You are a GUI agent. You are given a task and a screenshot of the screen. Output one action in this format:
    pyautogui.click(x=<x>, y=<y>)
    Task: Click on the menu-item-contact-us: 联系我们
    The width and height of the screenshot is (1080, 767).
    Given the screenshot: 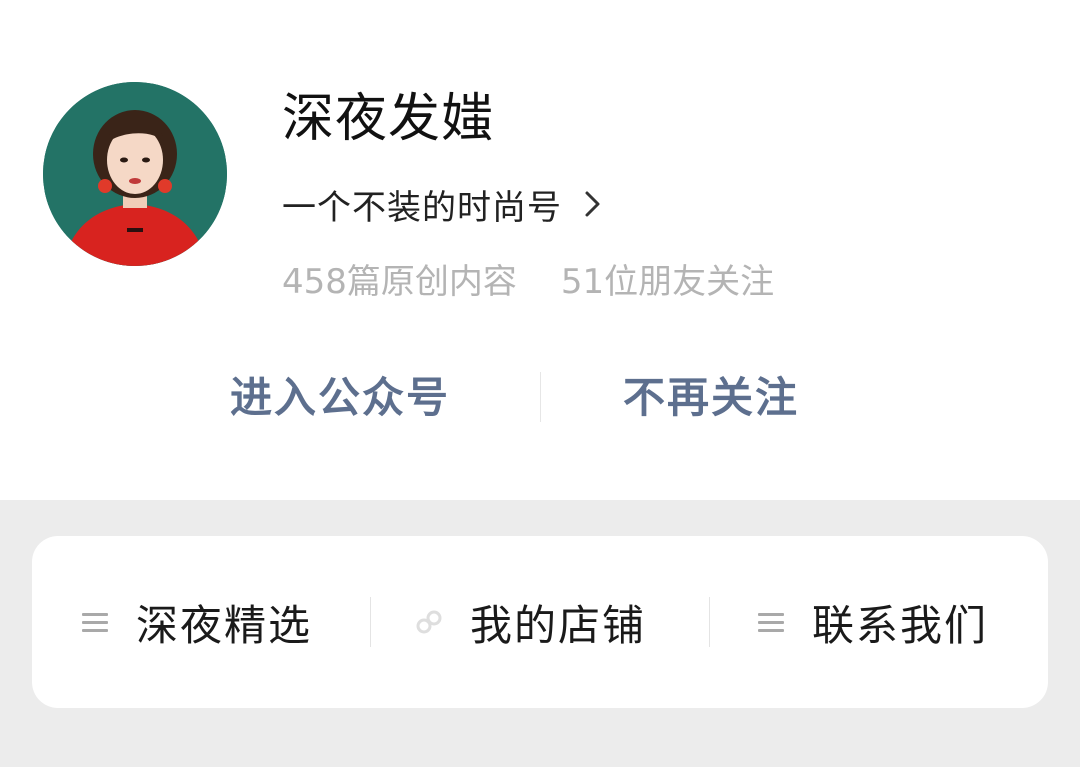 What is the action you would take?
    pyautogui.click(x=872, y=622)
    